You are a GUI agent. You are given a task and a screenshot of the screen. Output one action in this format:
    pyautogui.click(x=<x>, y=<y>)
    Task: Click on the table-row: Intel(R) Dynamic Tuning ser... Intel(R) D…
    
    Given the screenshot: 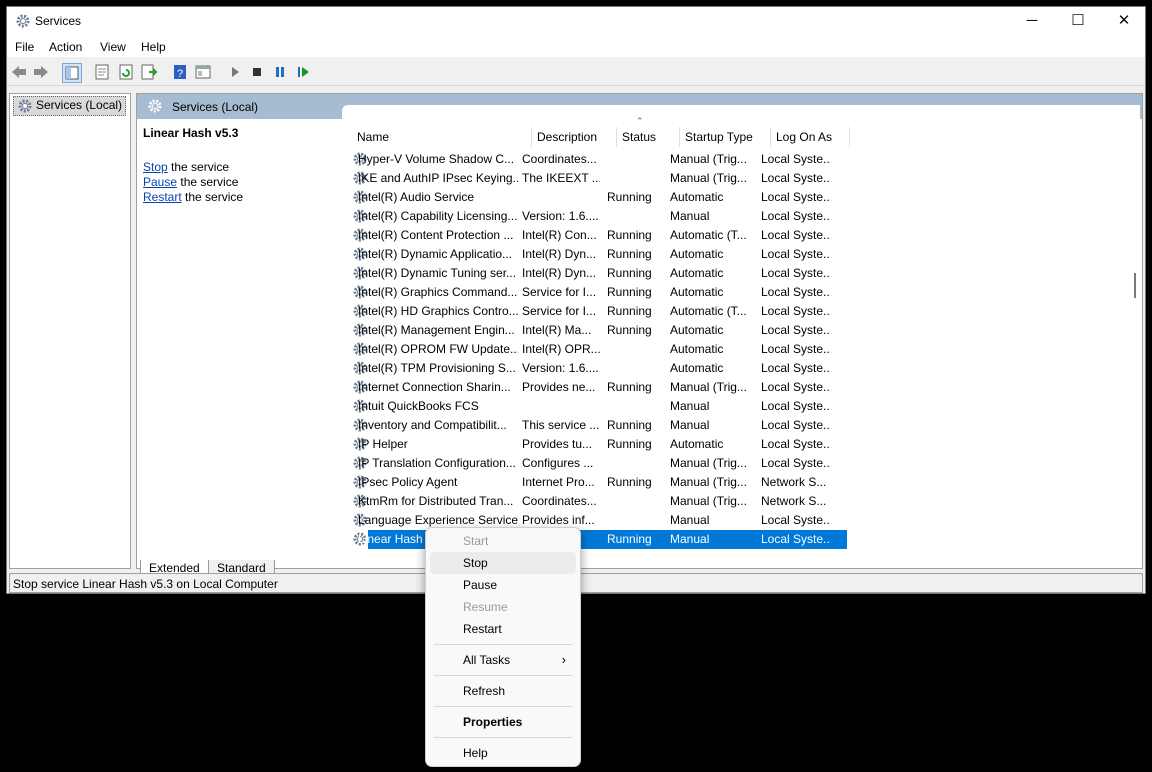 What is the action you would take?
    pyautogui.click(x=602, y=273)
    